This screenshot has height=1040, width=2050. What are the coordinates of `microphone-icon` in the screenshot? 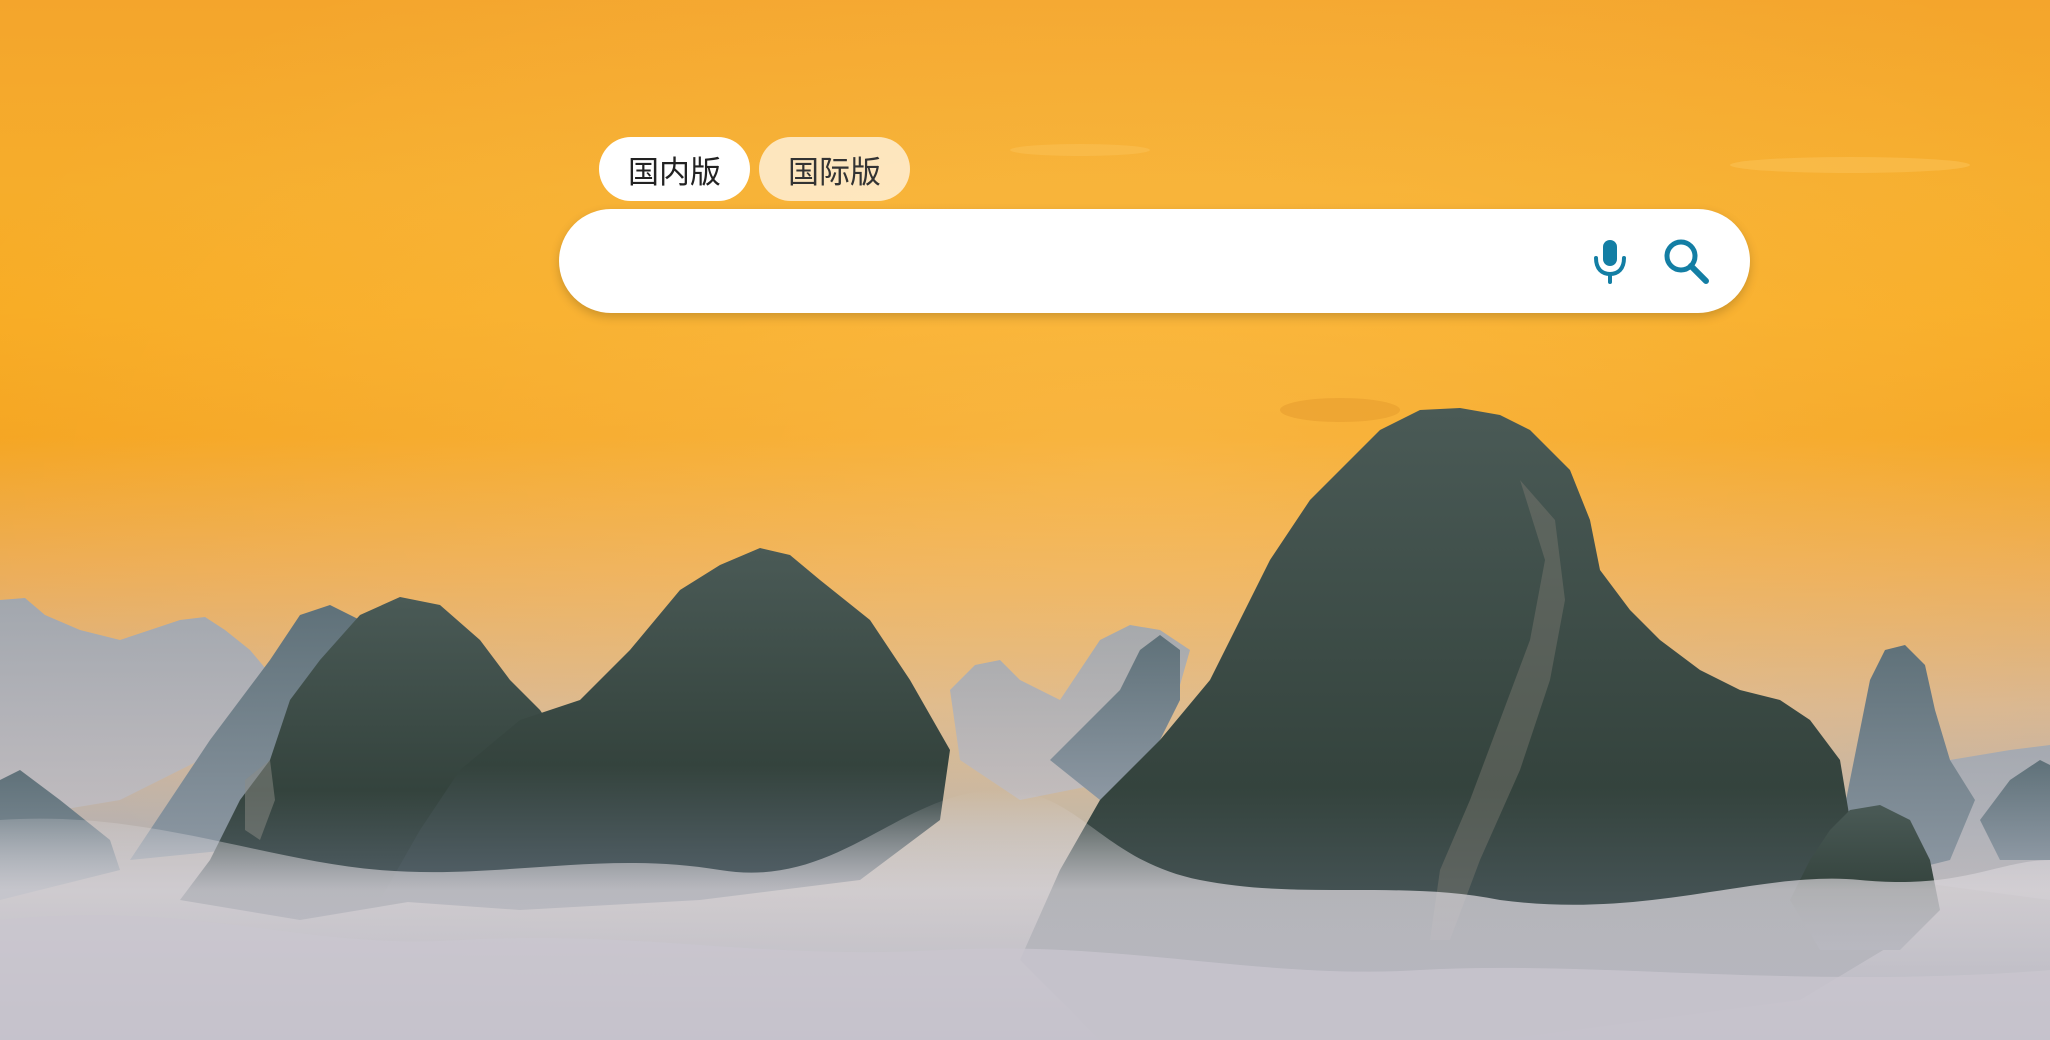 It's located at (1610, 262).